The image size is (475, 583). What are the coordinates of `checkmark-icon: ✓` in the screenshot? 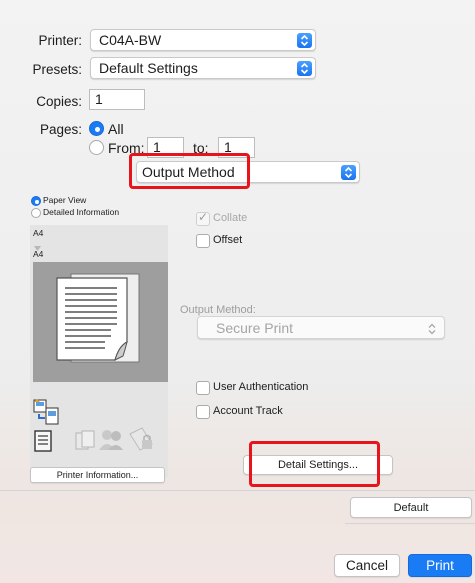 It's located at (203, 217).